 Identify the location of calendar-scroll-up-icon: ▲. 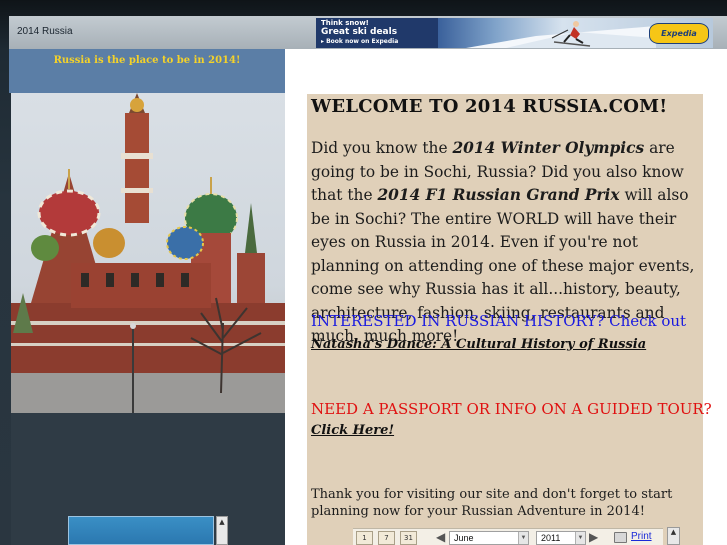
(673, 536).